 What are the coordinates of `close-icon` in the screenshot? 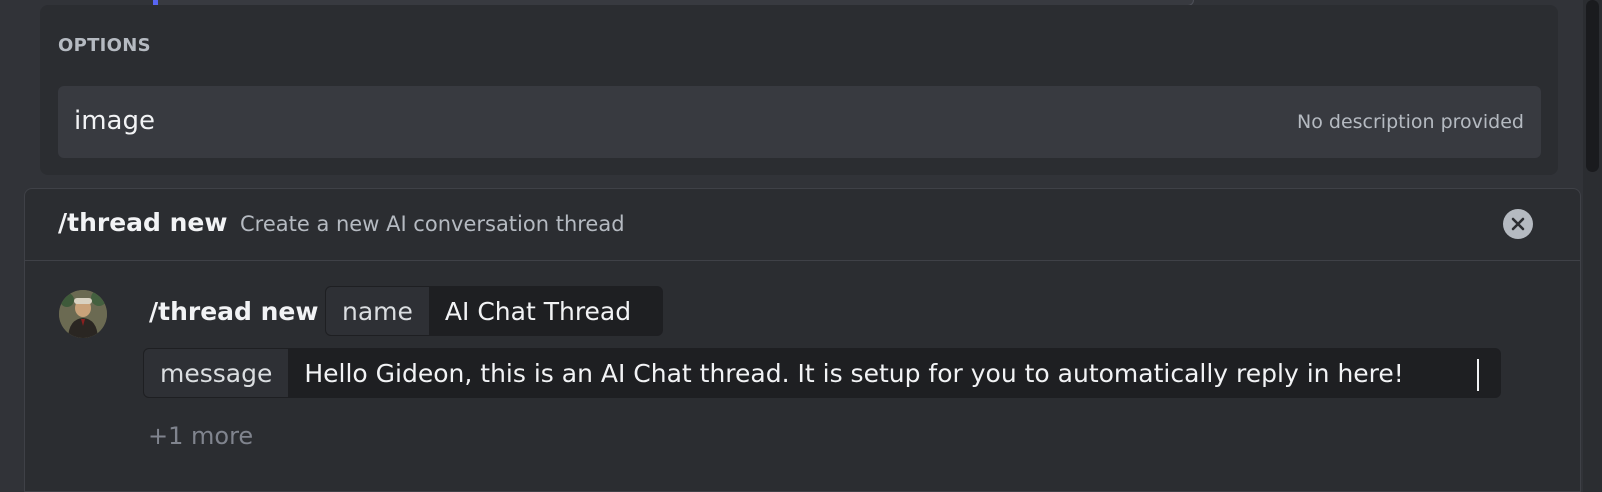 It's located at (1518, 224).